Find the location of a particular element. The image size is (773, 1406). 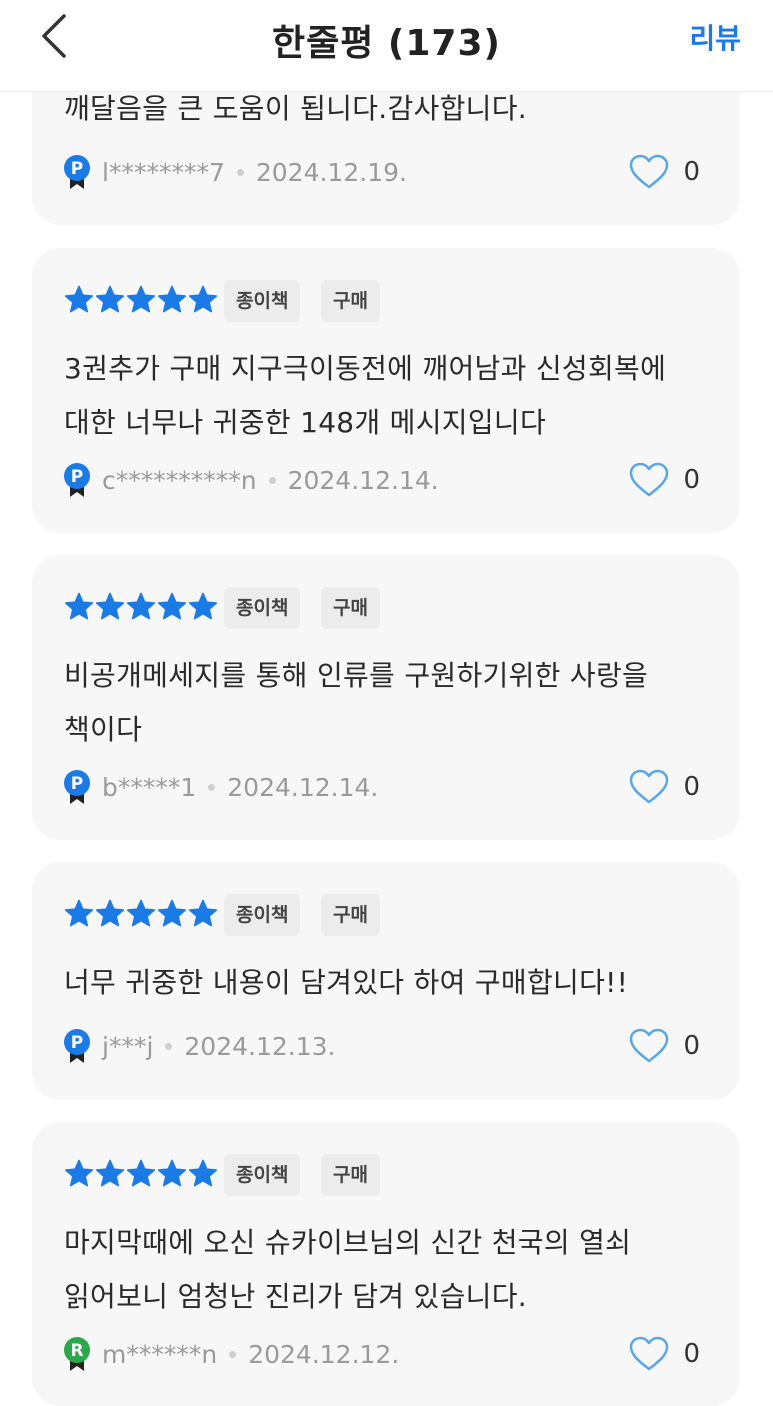

review-meta: R m******n 2024.12.12. is located at coordinates (230, 1354).